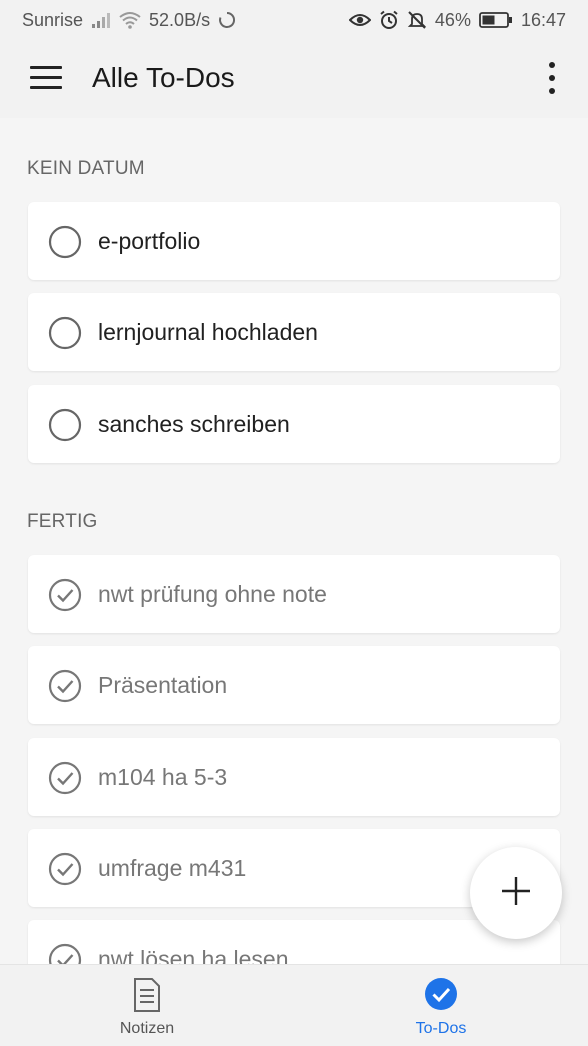  What do you see at coordinates (417, 20) in the screenshot?
I see `mute-bell-icon` at bounding box center [417, 20].